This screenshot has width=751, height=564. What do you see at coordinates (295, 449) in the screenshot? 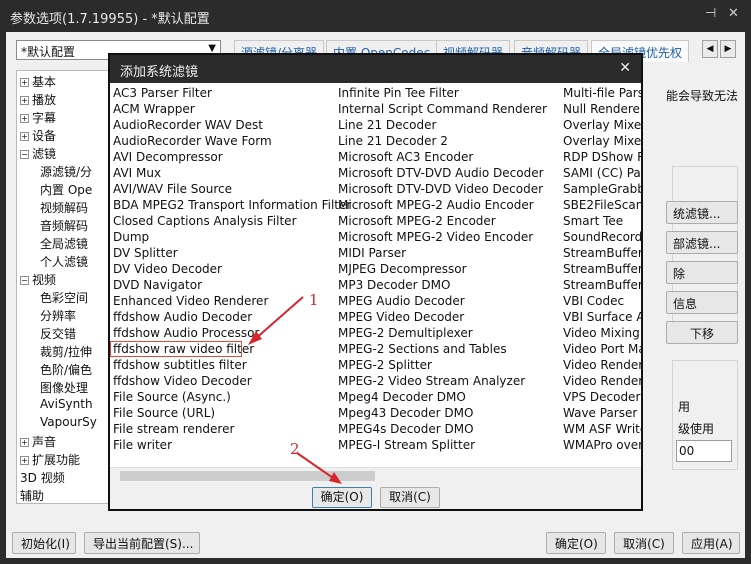
I see `annotation-marker-2: 2` at bounding box center [295, 449].